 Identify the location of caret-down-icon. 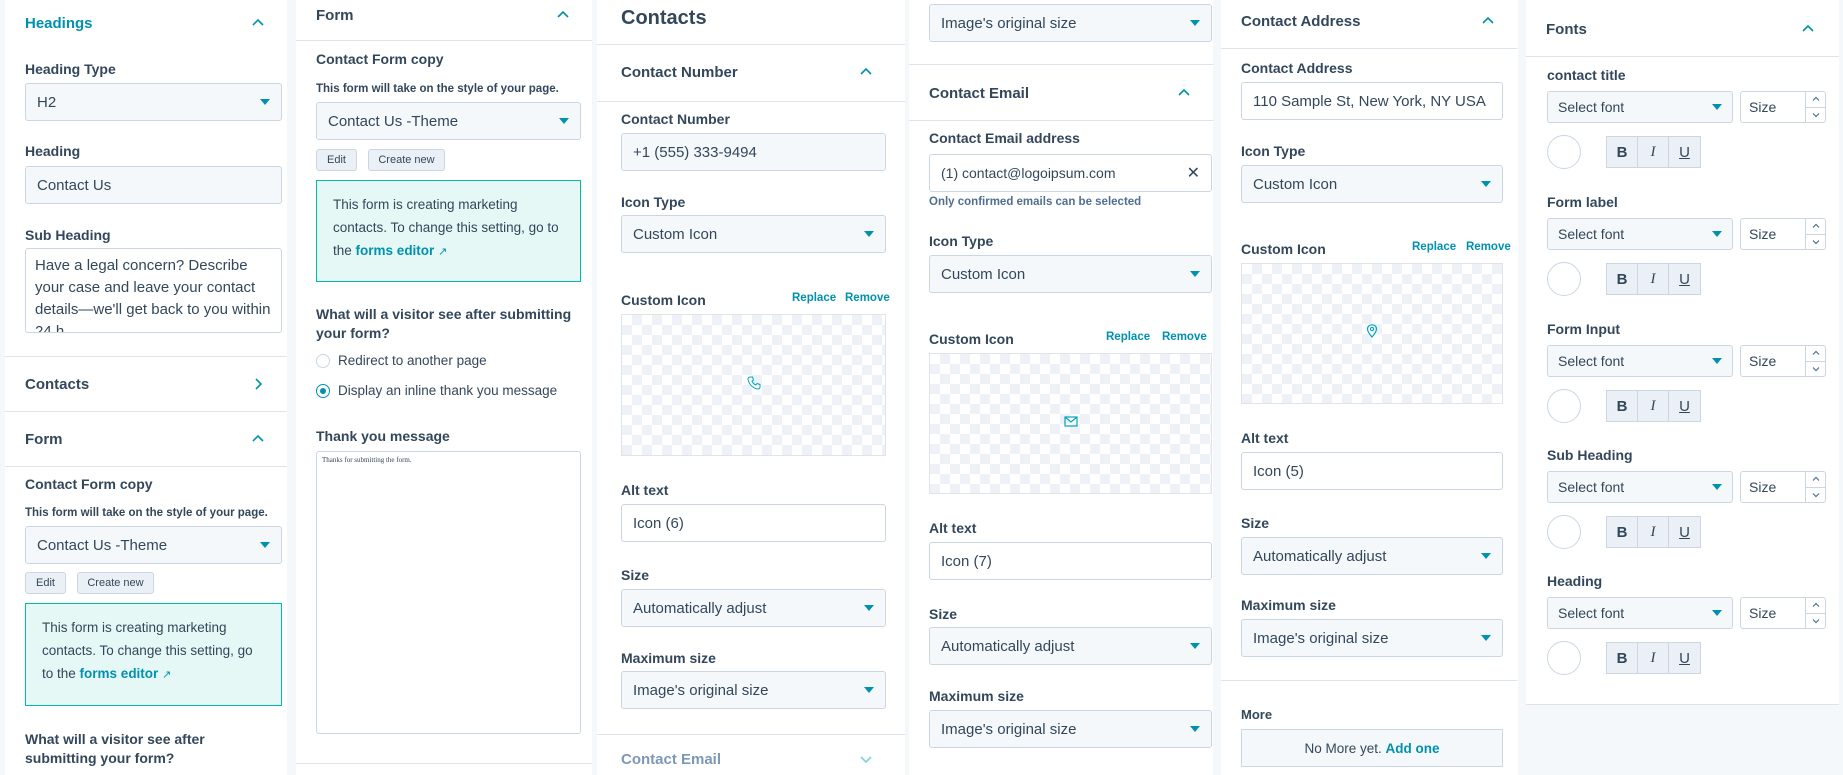
(1486, 556).